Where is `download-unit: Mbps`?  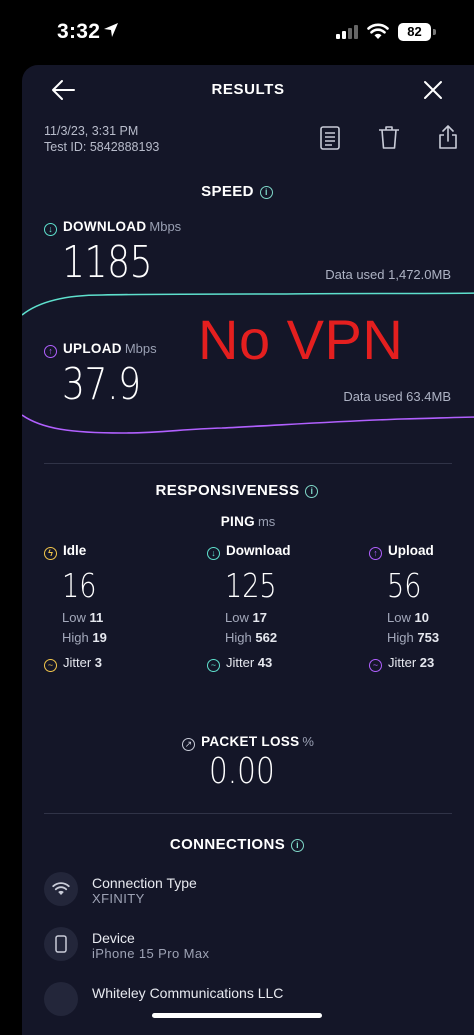
download-unit: Mbps is located at coordinates (165, 226).